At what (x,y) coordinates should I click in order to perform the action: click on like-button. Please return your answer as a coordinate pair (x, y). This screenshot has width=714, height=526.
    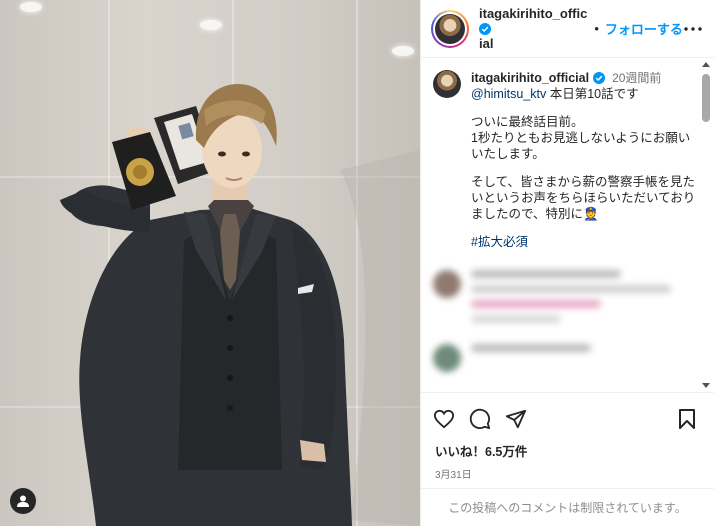
    Looking at the image, I should click on (444, 419).